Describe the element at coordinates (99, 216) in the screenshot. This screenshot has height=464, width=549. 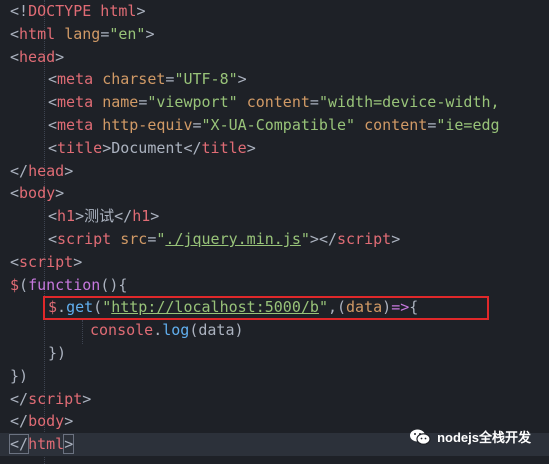
I see `heading-text: 测试` at that location.